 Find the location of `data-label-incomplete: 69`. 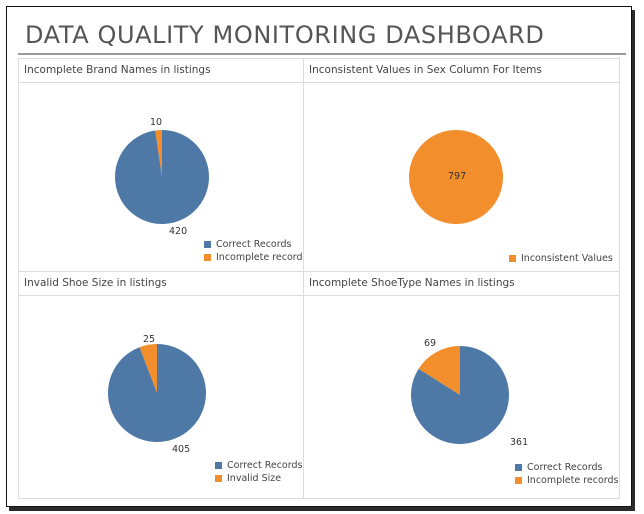

data-label-incomplete: 69 is located at coordinates (430, 343).